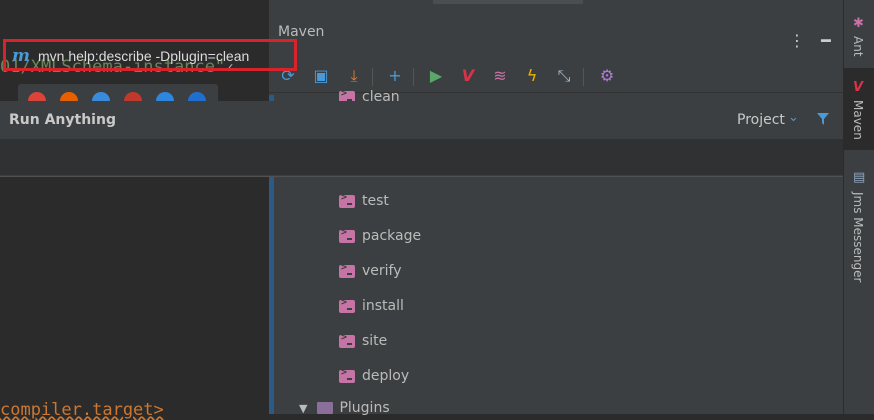 This screenshot has height=420, width=874. What do you see at coordinates (62, 120) in the screenshot?
I see `run-anything-title: Run Anything` at bounding box center [62, 120].